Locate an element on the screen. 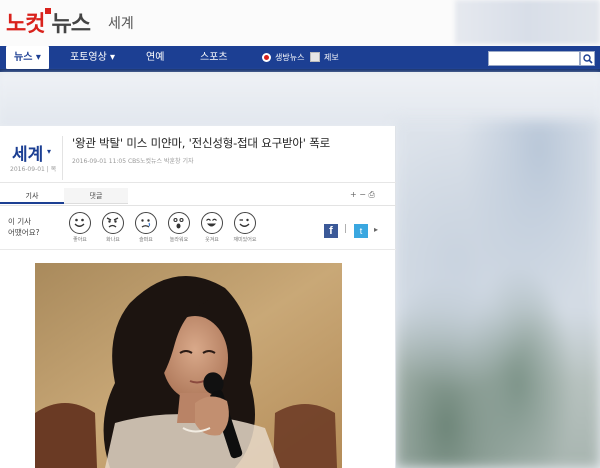 Image resolution: width=600 pixels, height=468 pixels. live-news-icon is located at coordinates (266, 57).